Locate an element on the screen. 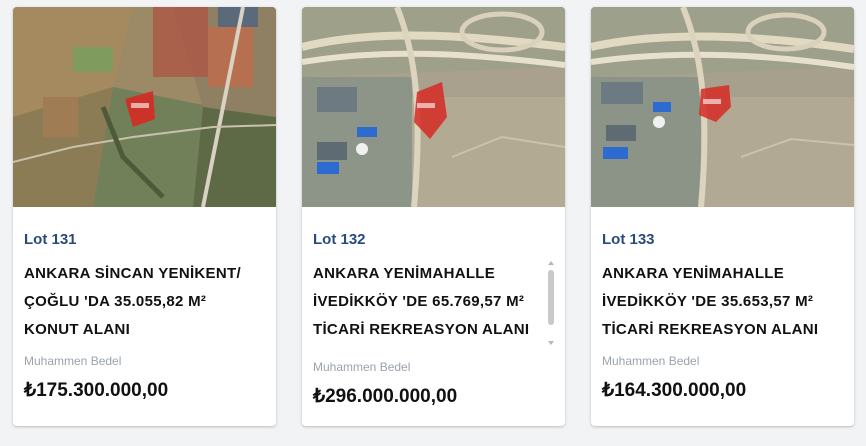  title-line: ÇOĞLU 'DA 35.055,82 M² is located at coordinates (115, 301).